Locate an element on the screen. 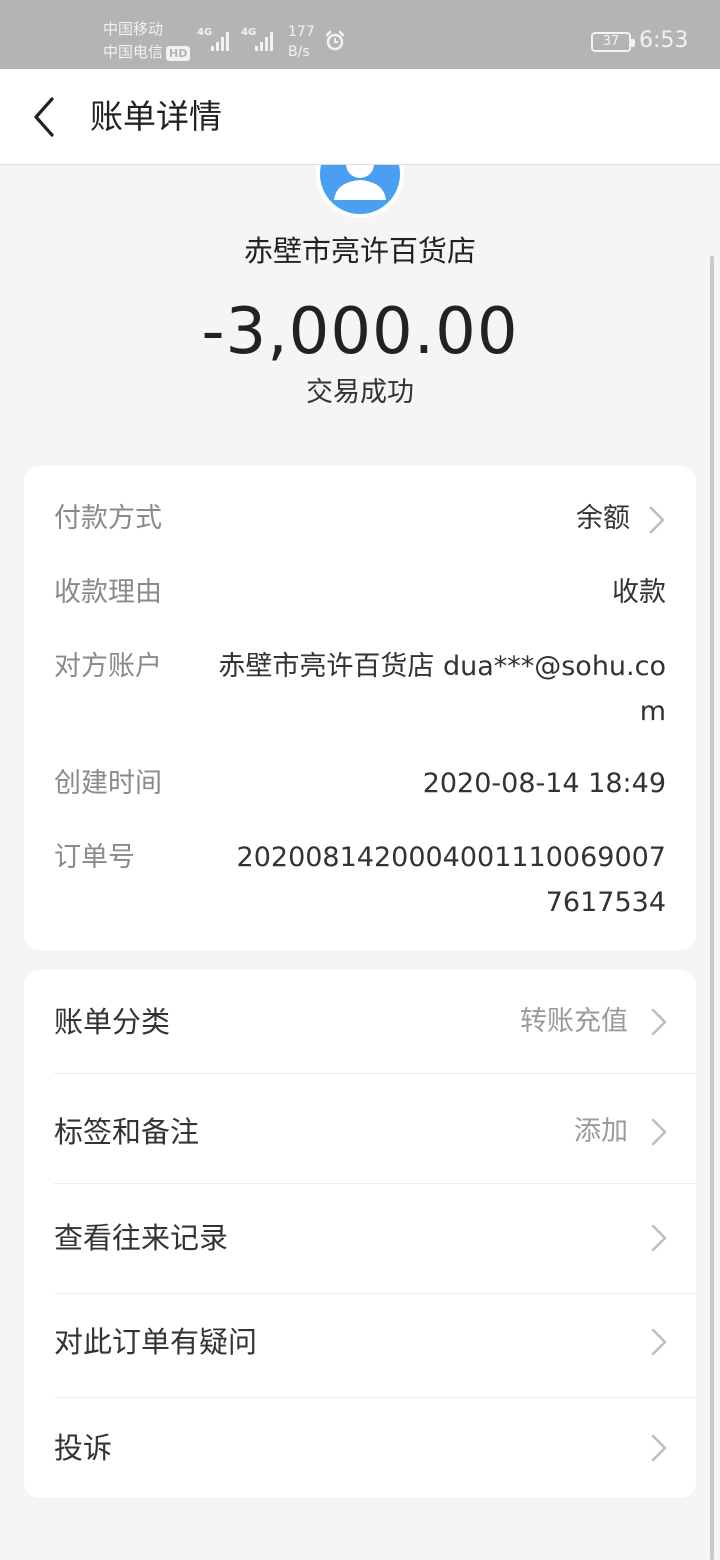 The height and width of the screenshot is (1560, 720). reason-value: 收款 is located at coordinates (639, 592).